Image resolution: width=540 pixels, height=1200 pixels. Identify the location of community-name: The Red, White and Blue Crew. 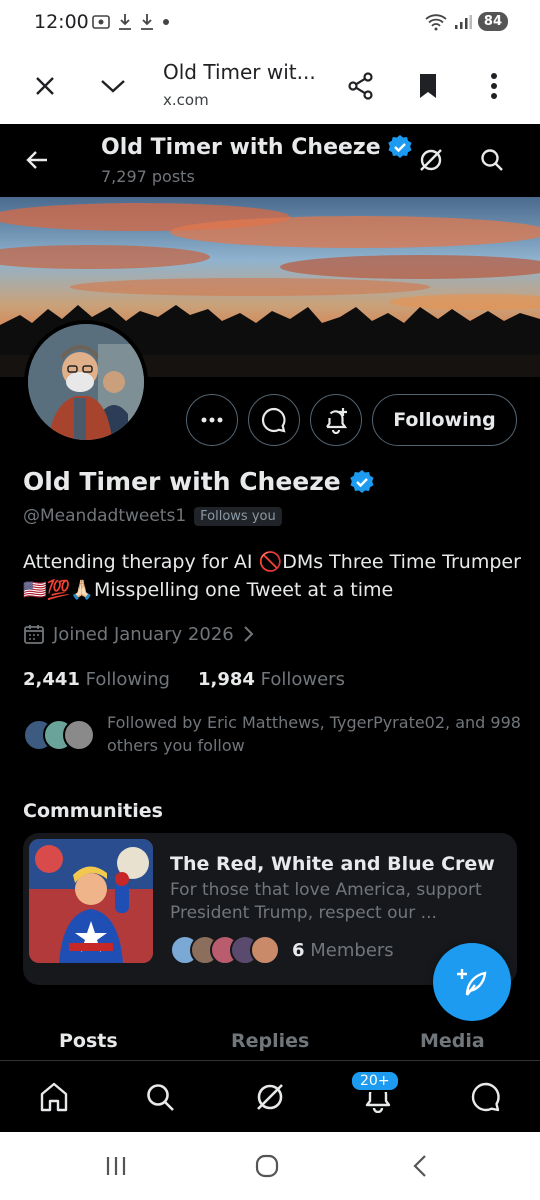
(332, 864).